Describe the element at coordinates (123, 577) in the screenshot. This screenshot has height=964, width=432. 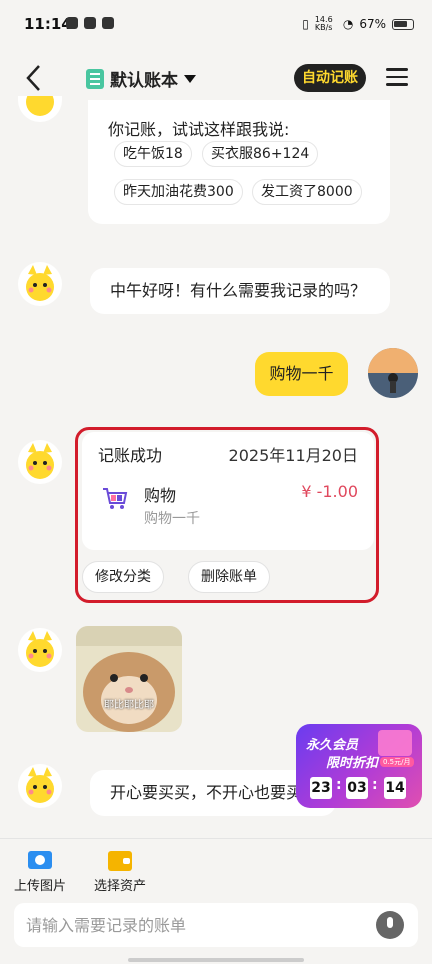
I see `edit-category-button: 修改分类` at that location.